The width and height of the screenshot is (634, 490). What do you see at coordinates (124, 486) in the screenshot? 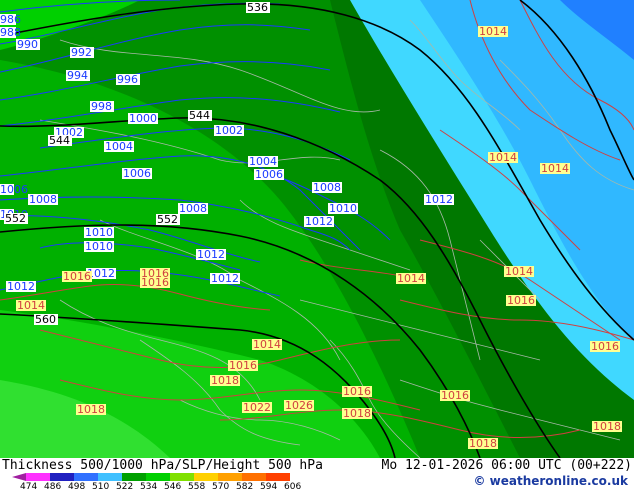
I see `legend-tick-label: 522` at bounding box center [124, 486].